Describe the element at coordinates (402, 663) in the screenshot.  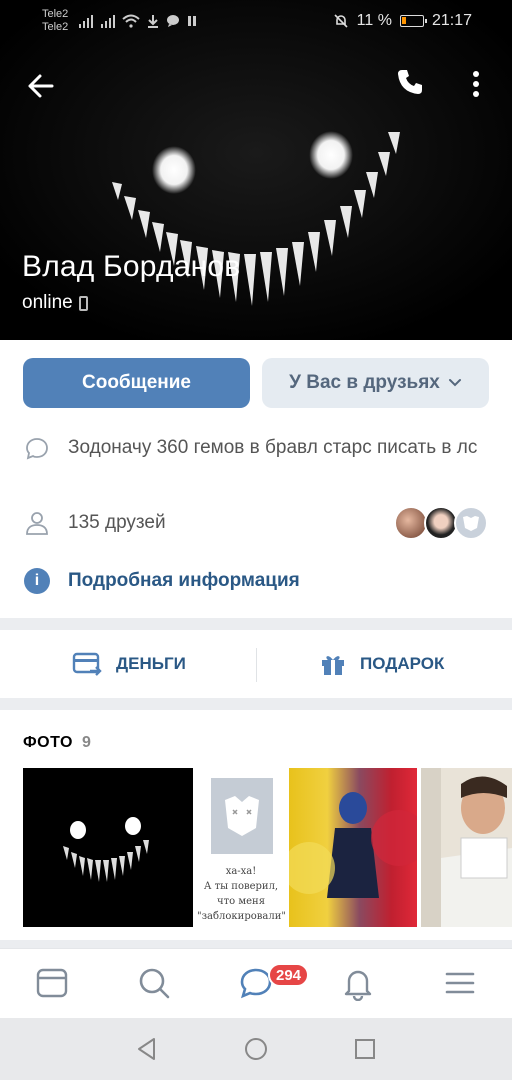
I see `gift-label: ПОДАРОК` at that location.